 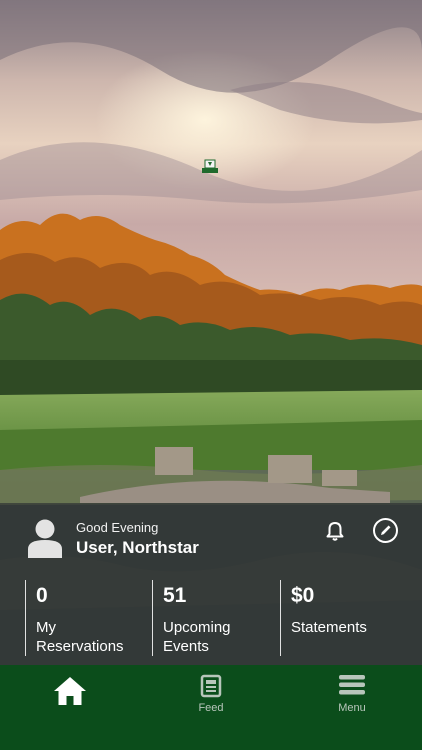 I want to click on stat-value: 51, so click(x=175, y=595).